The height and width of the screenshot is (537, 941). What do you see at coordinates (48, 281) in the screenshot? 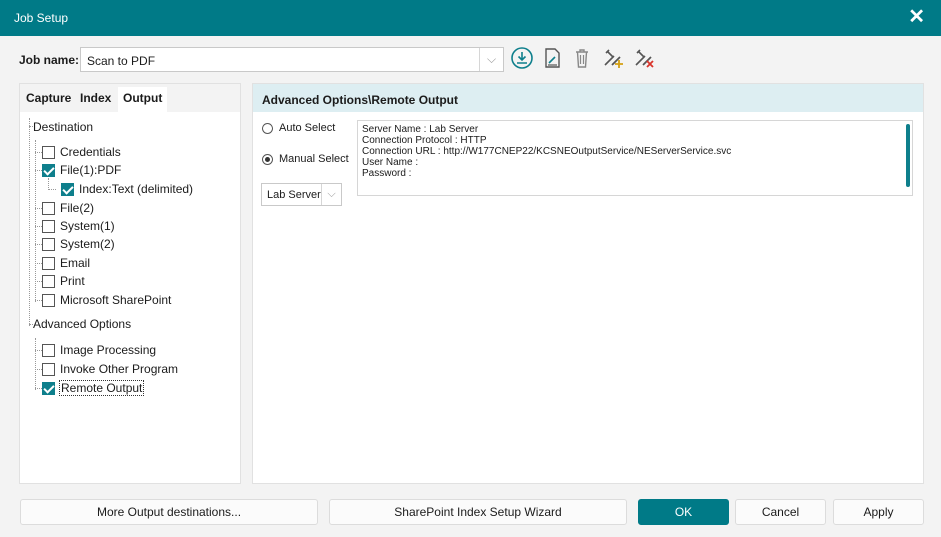
I see `print-checkbox` at bounding box center [48, 281].